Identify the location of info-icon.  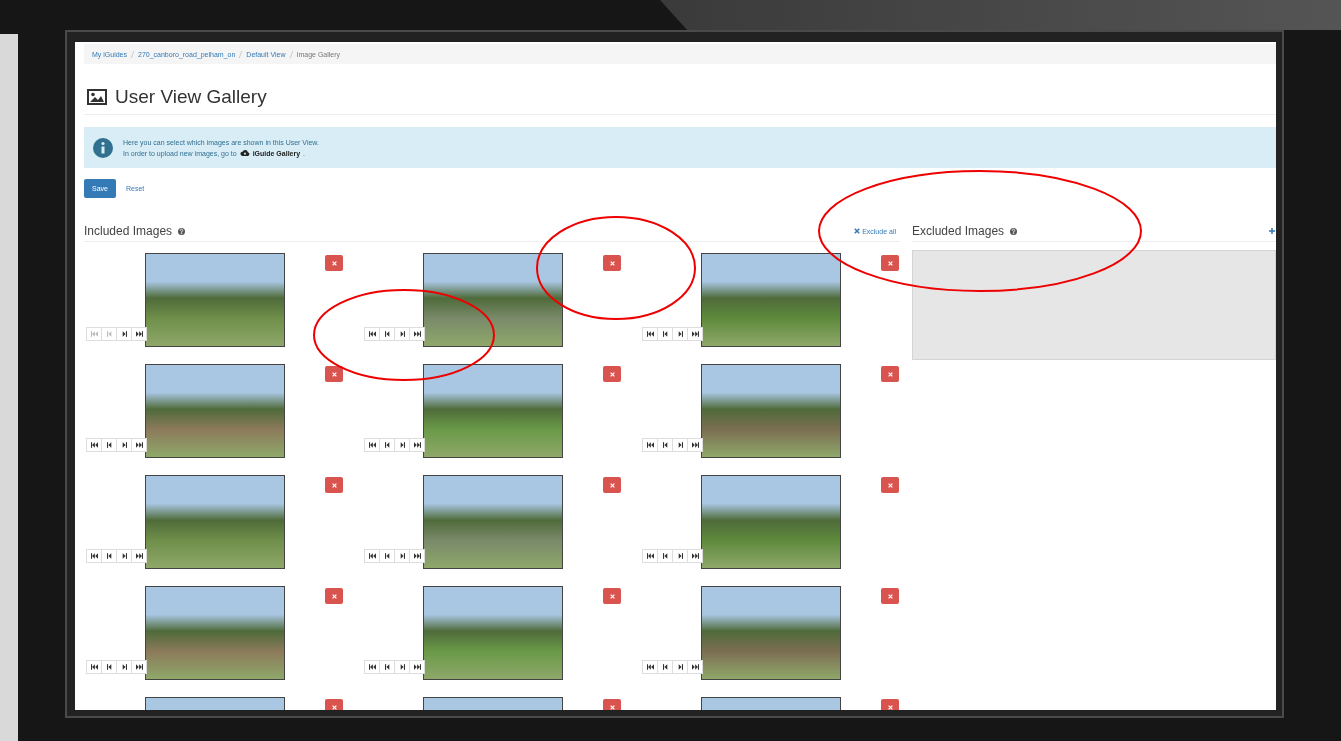
(103, 147).